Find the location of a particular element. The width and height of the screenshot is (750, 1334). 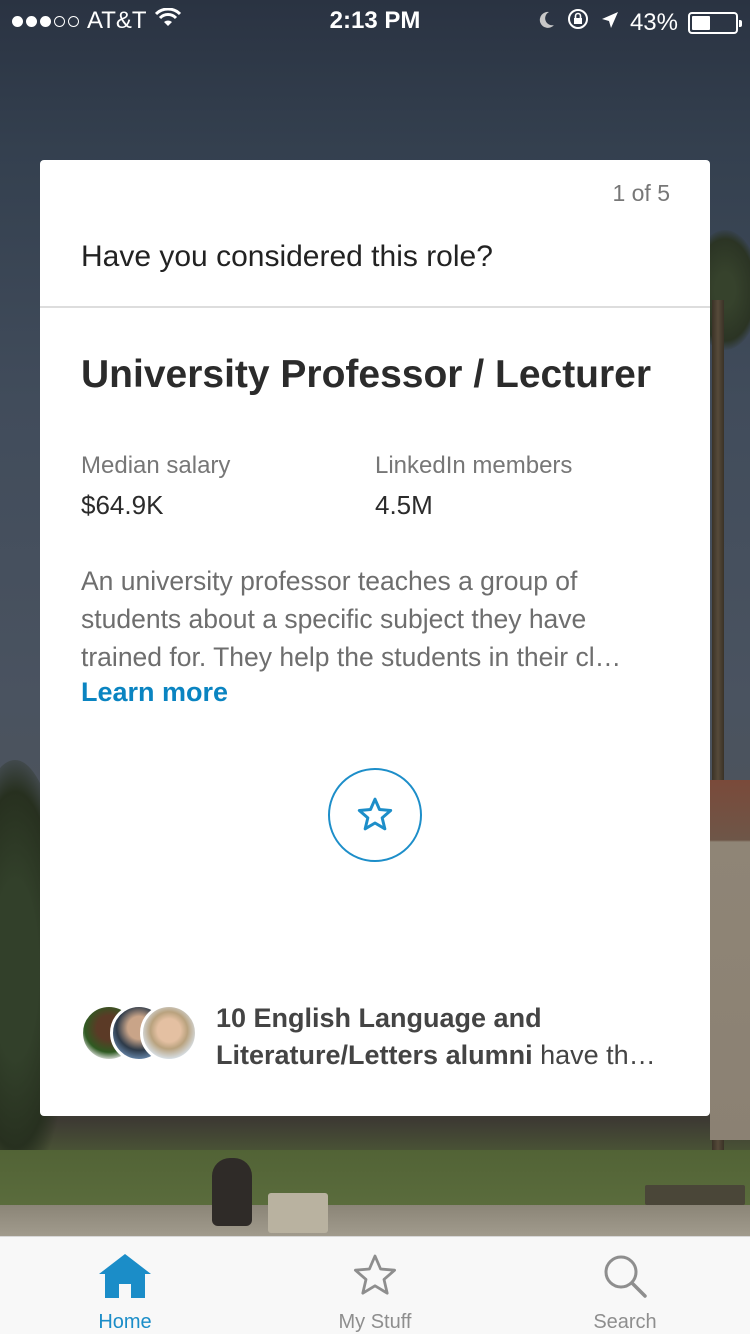

bench is located at coordinates (695, 1195).